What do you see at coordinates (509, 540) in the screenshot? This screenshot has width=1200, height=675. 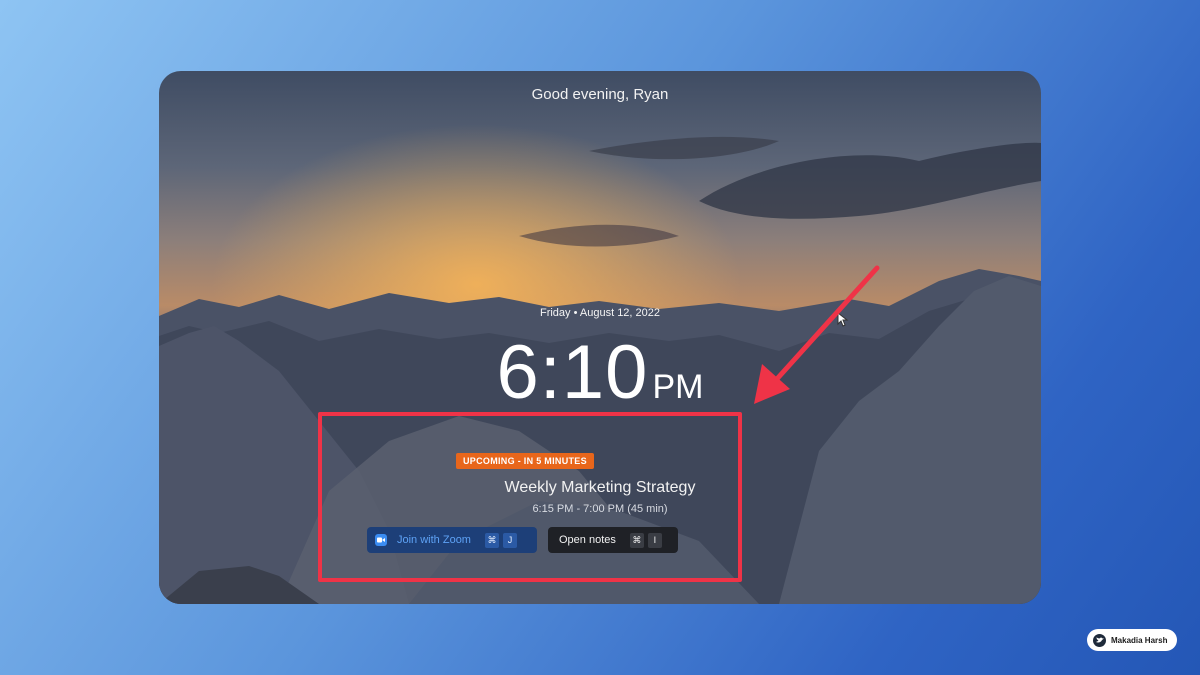 I see `shortcut-key-j: J` at bounding box center [509, 540].